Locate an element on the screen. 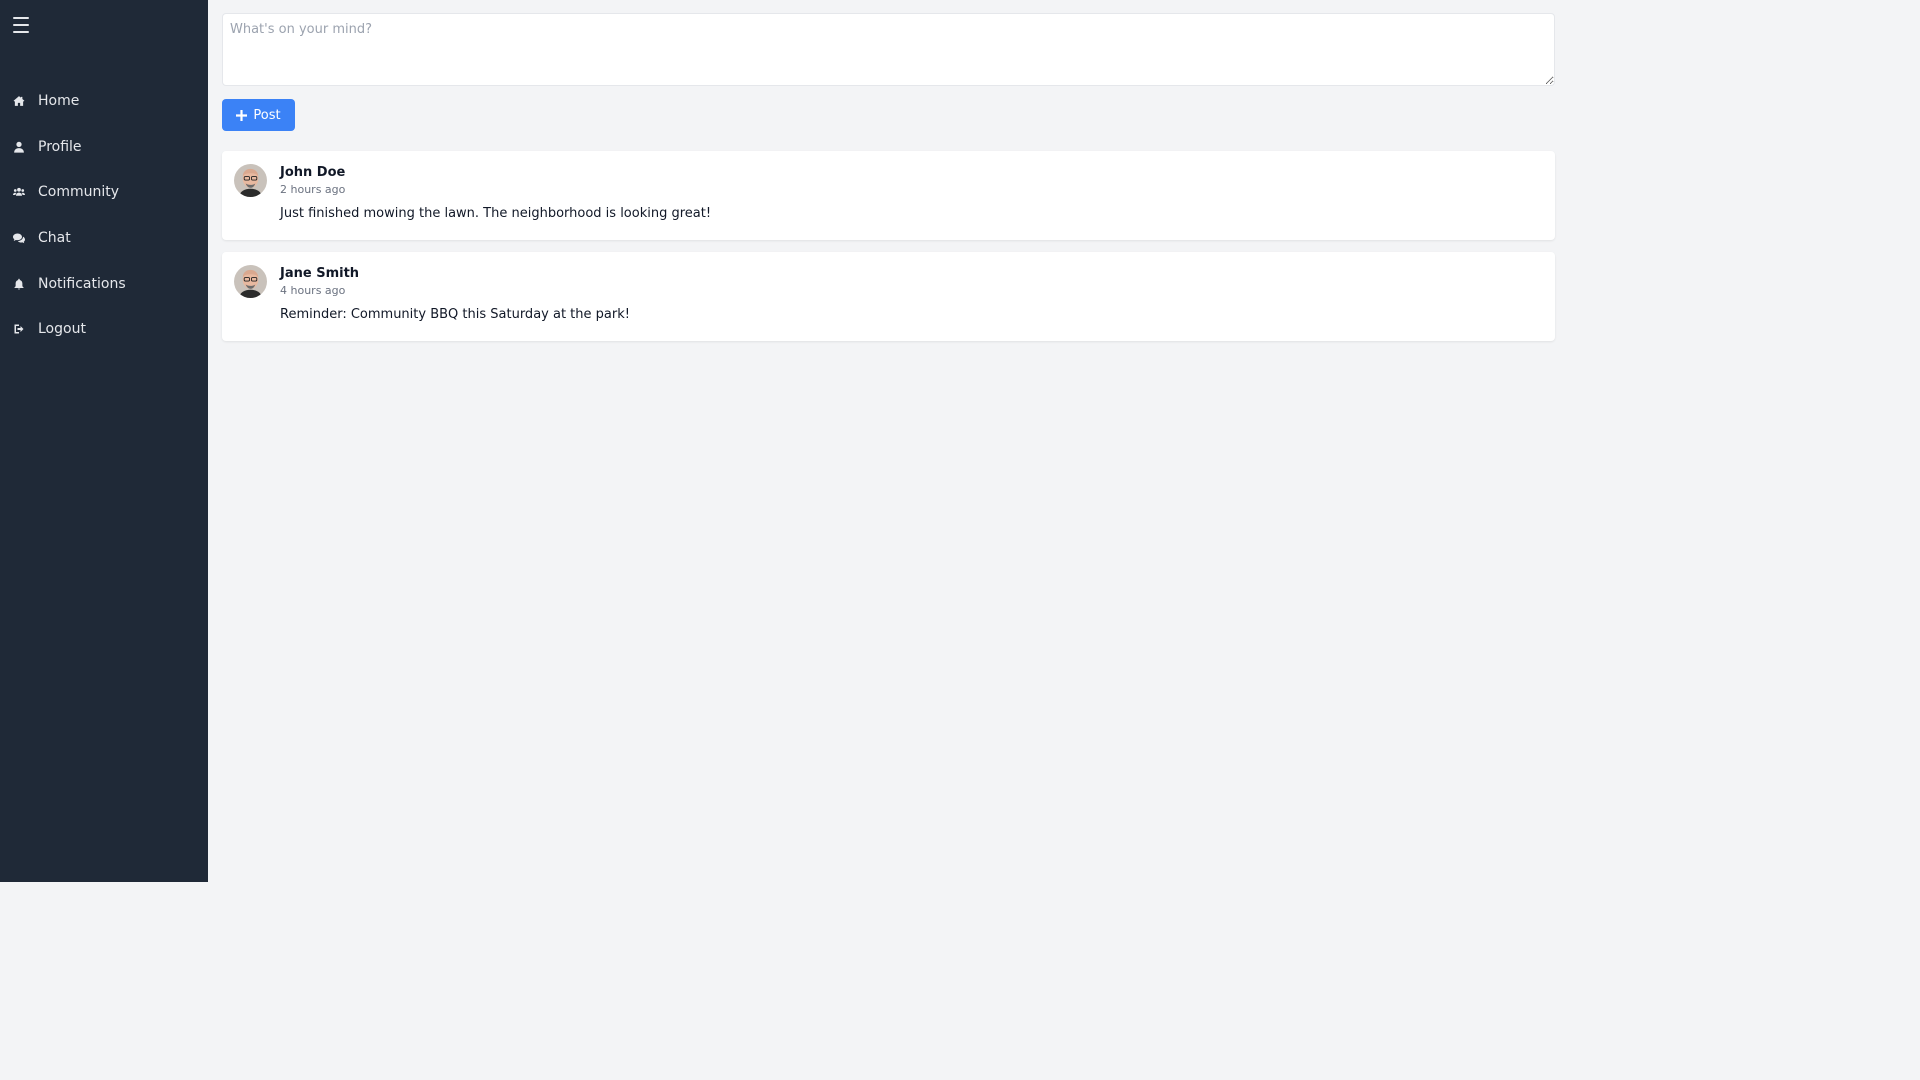  sidebar-item-label: Community is located at coordinates (79, 192).